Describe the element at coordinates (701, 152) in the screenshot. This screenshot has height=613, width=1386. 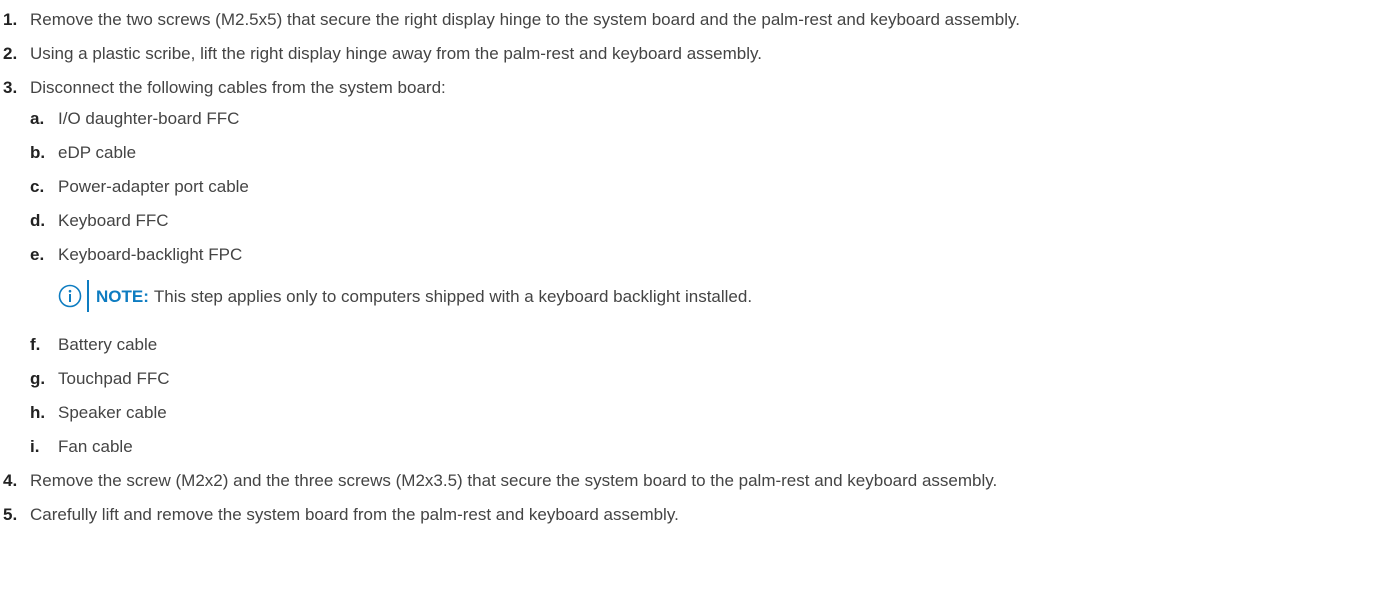
I see `list-item: b. eDP cable` at that location.